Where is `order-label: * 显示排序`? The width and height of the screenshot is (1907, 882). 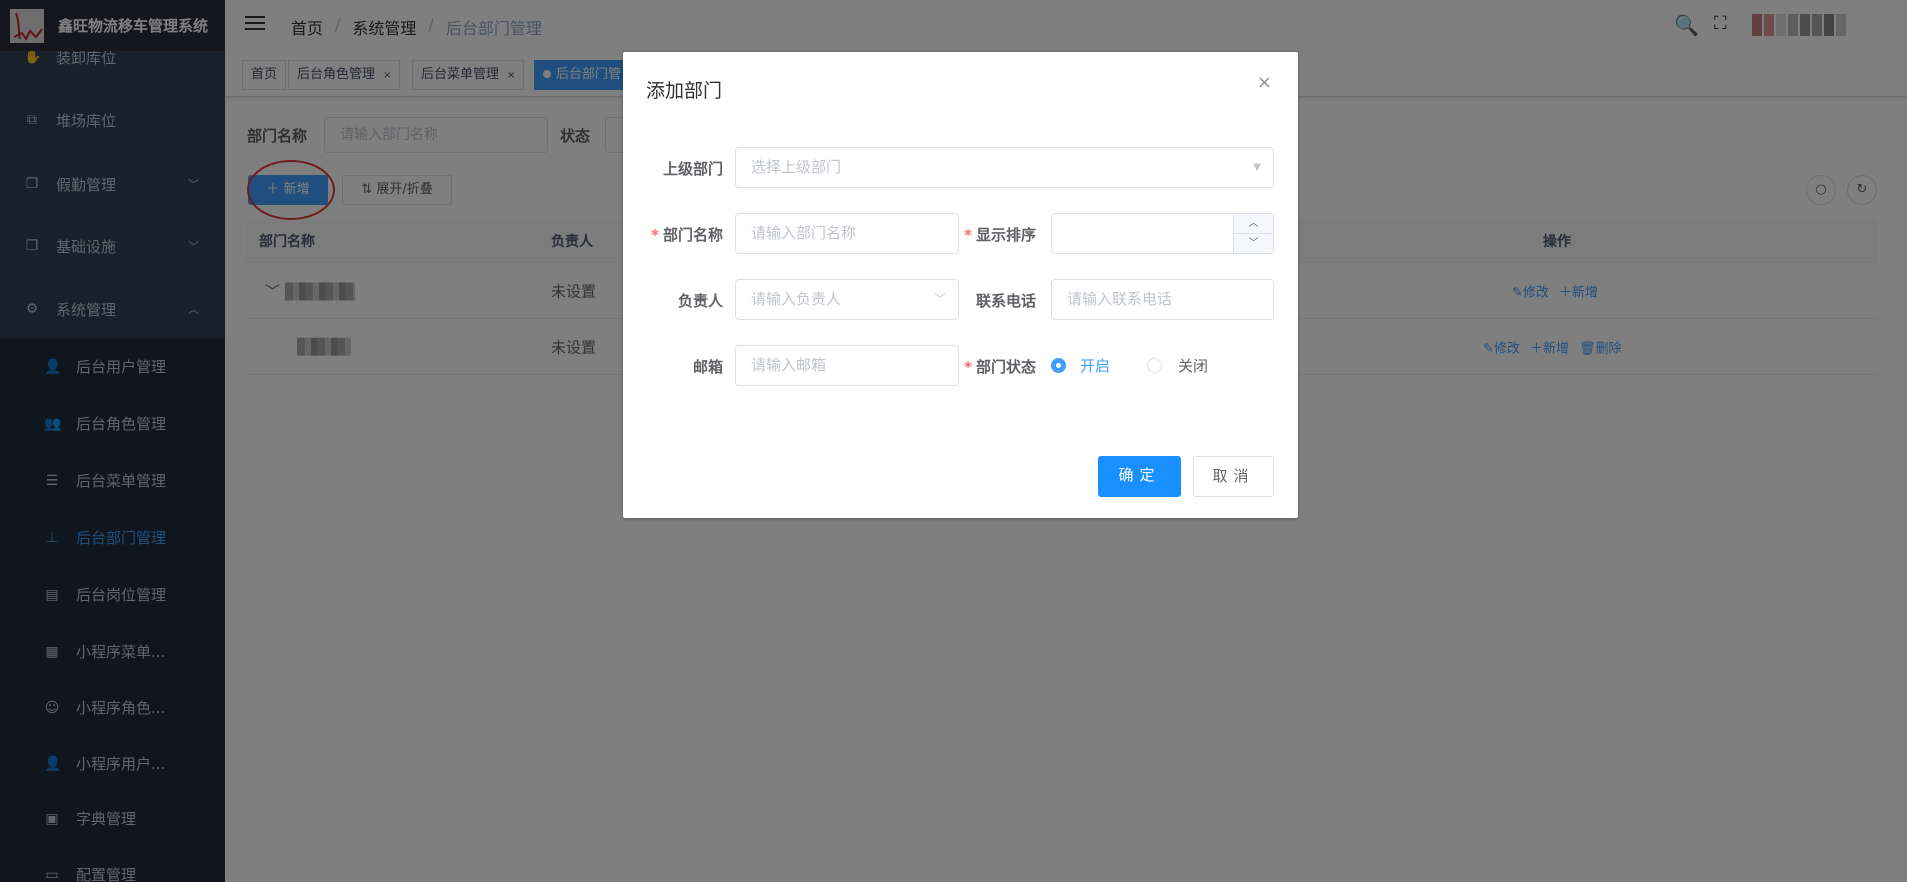
order-label: * 显示排序 is located at coordinates (1000, 235).